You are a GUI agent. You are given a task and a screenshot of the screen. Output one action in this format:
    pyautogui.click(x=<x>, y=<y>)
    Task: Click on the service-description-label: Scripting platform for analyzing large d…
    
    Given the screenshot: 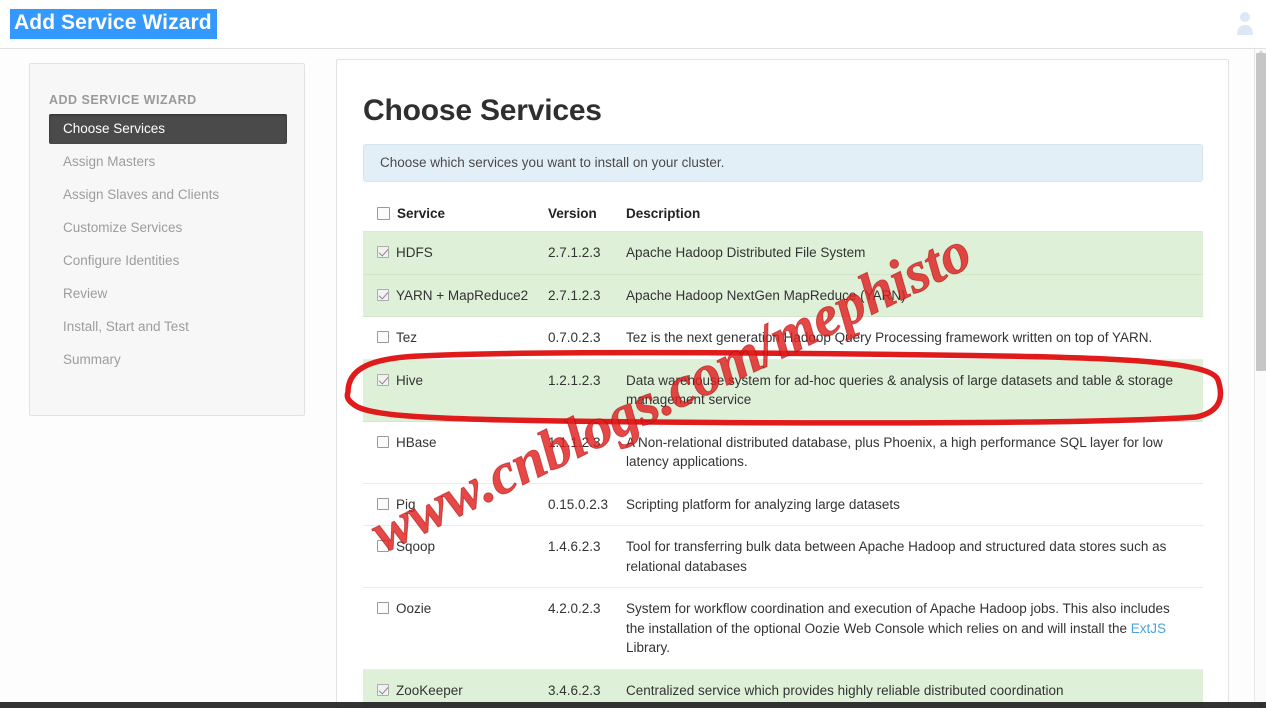 What is the action you would take?
    pyautogui.click(x=914, y=504)
    